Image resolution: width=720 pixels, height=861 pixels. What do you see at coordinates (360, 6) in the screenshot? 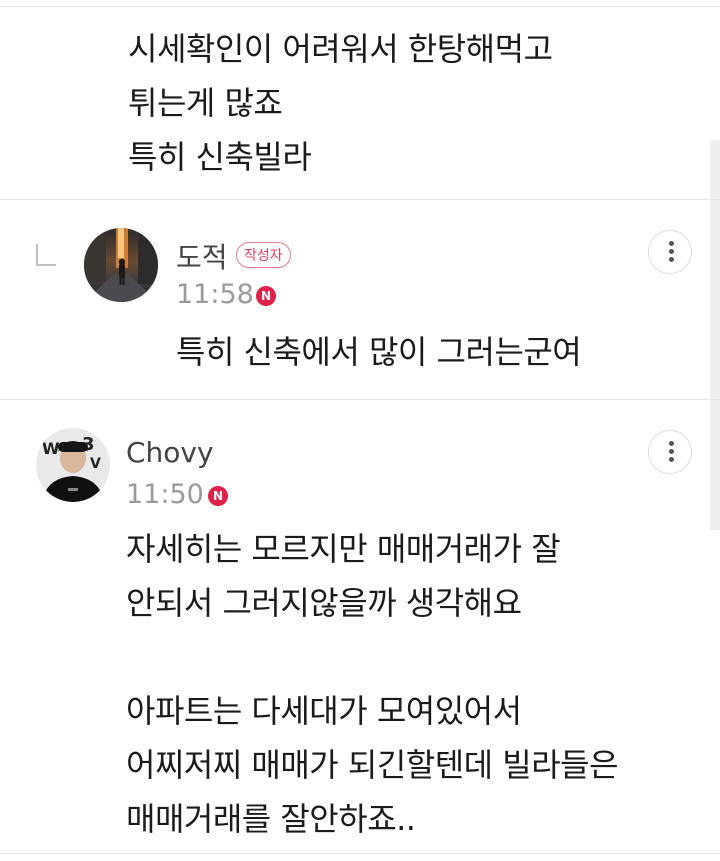
I see `top-divider` at bounding box center [360, 6].